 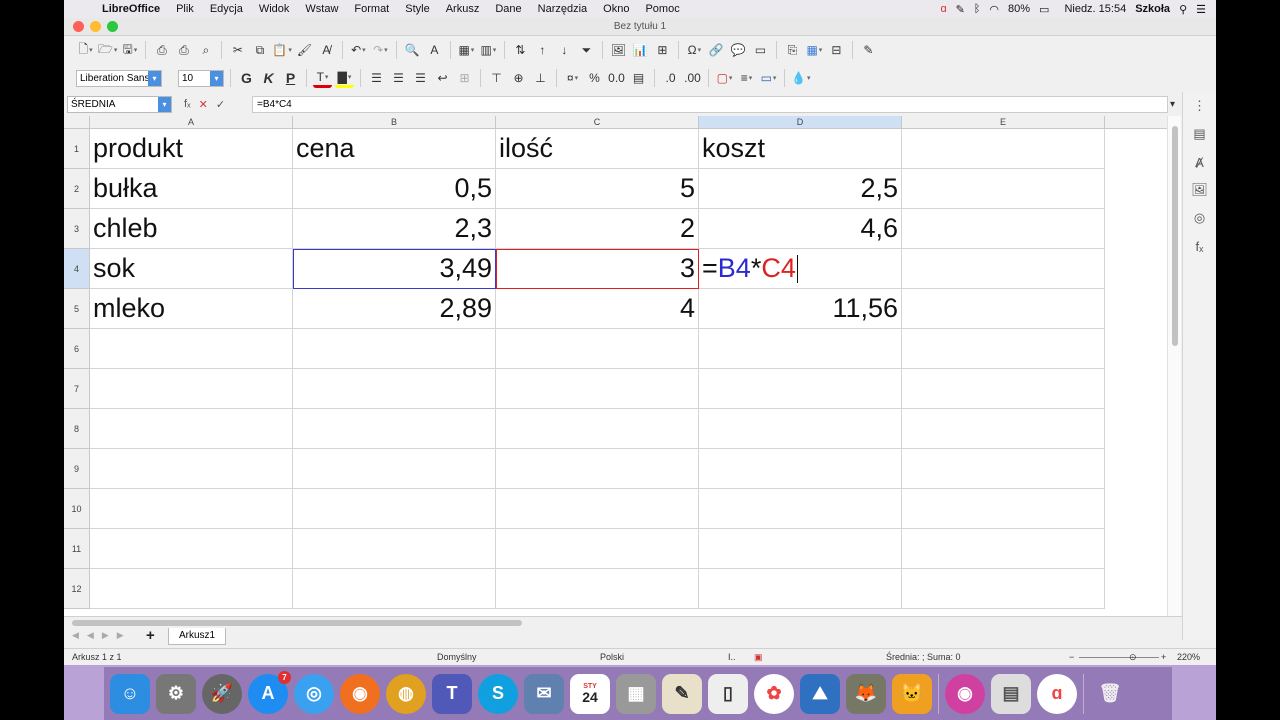 I want to click on cell-a4: sok, so click(x=191, y=269).